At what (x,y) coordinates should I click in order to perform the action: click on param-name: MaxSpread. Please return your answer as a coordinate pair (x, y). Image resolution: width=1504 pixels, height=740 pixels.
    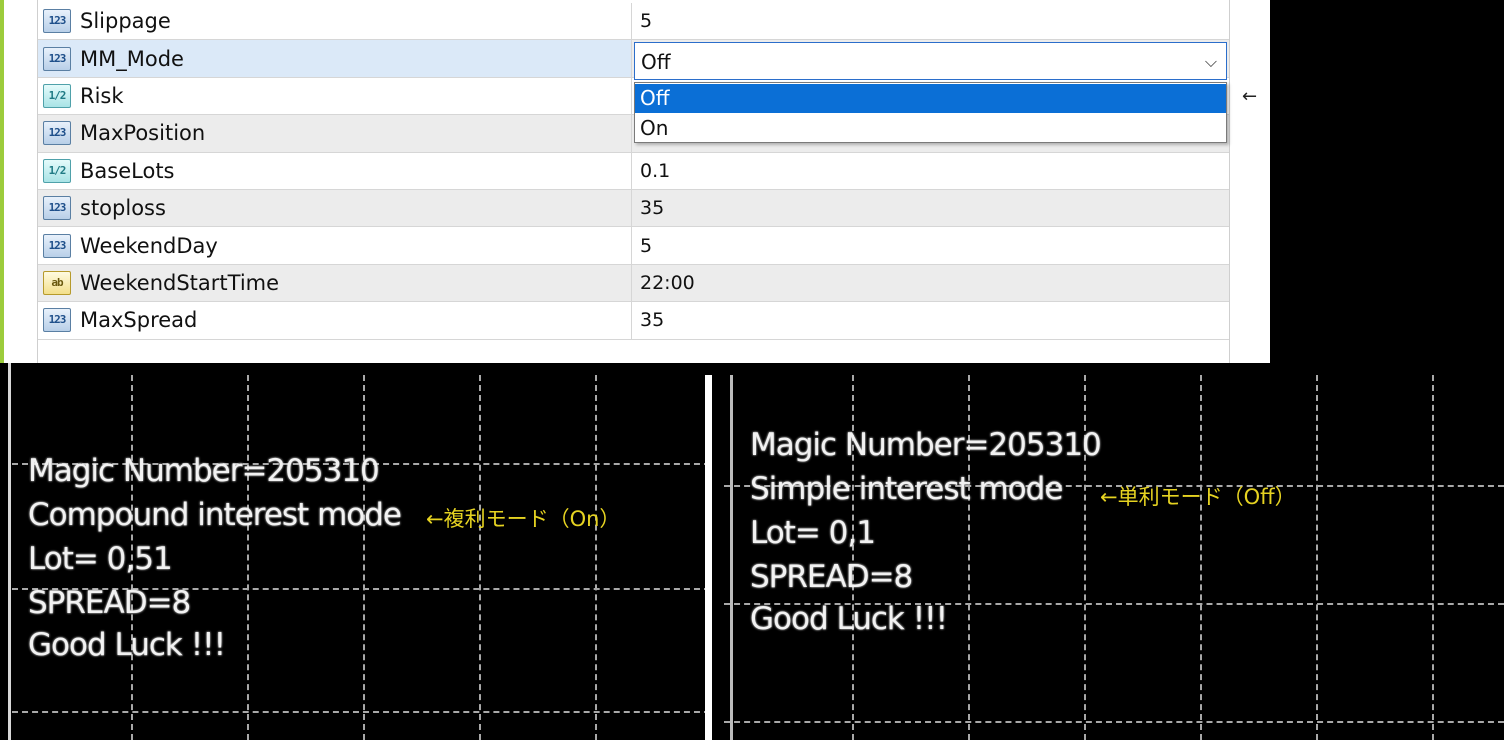
    Looking at the image, I should click on (139, 320).